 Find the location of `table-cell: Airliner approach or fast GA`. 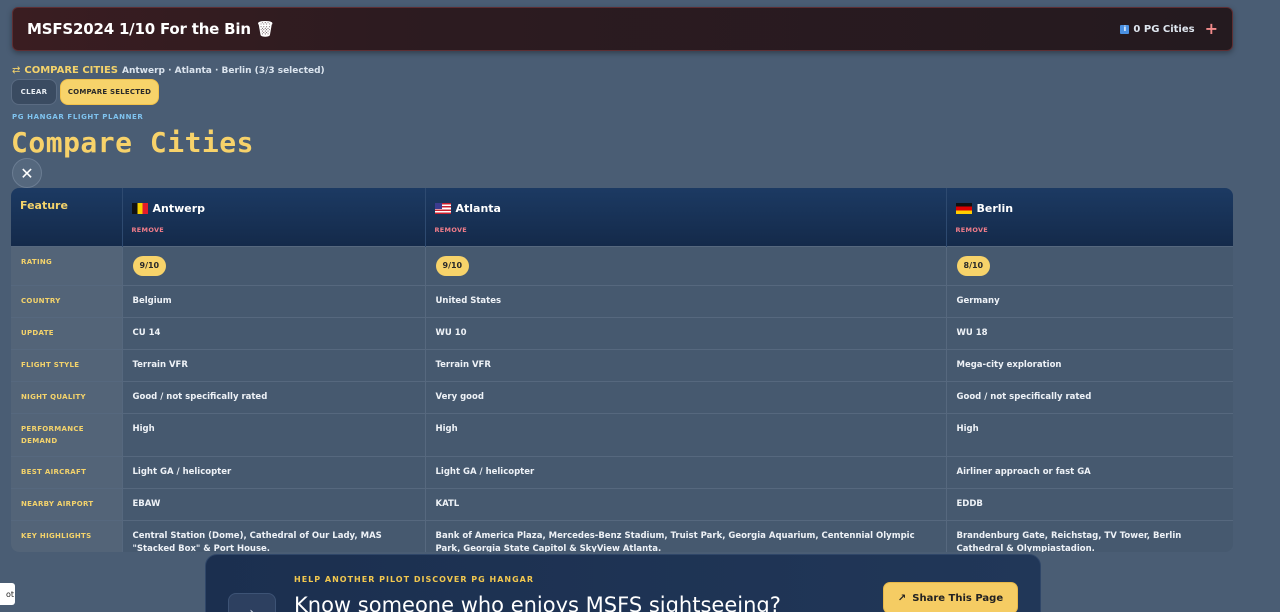

table-cell: Airliner approach or fast GA is located at coordinates (1089, 471).